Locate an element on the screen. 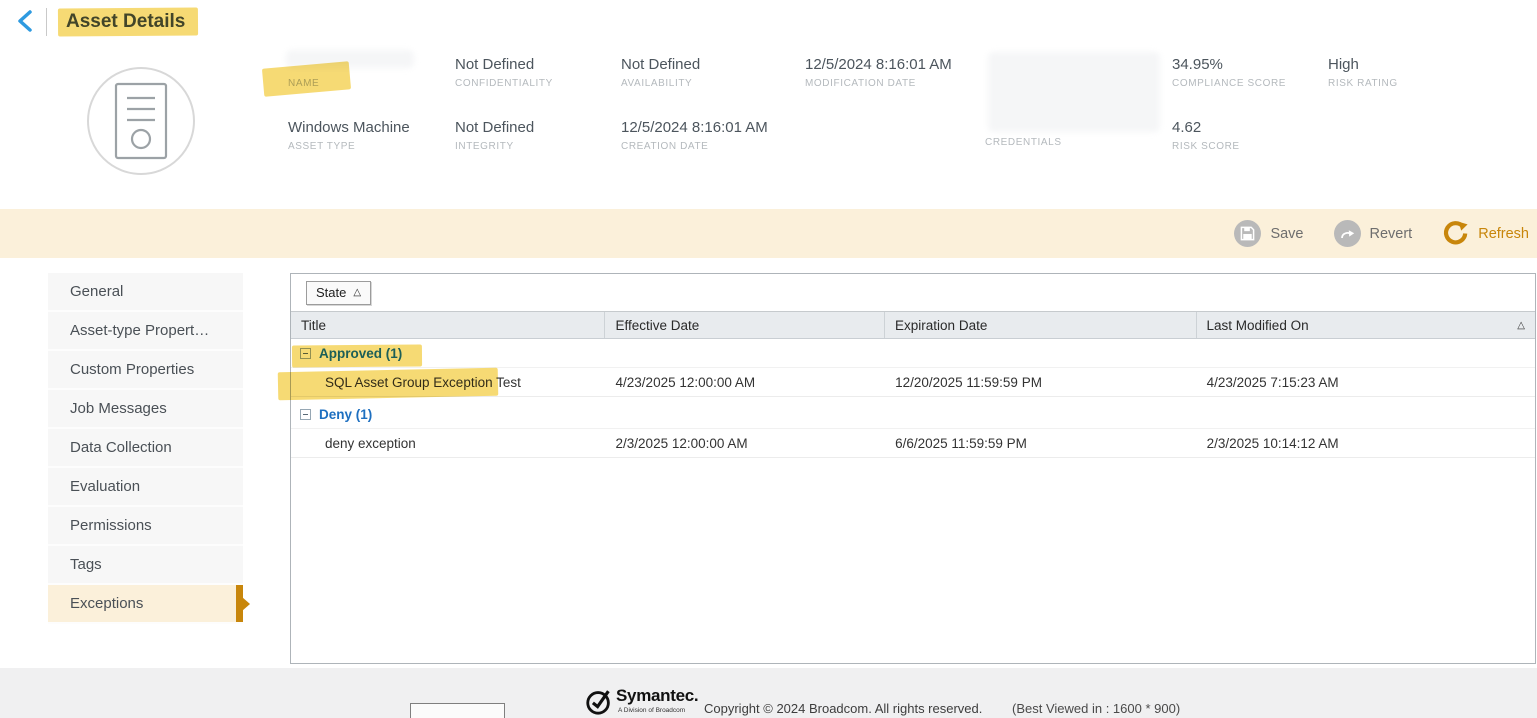  action-toolbar: Save Revert Refresh is located at coordinates (768, 233).